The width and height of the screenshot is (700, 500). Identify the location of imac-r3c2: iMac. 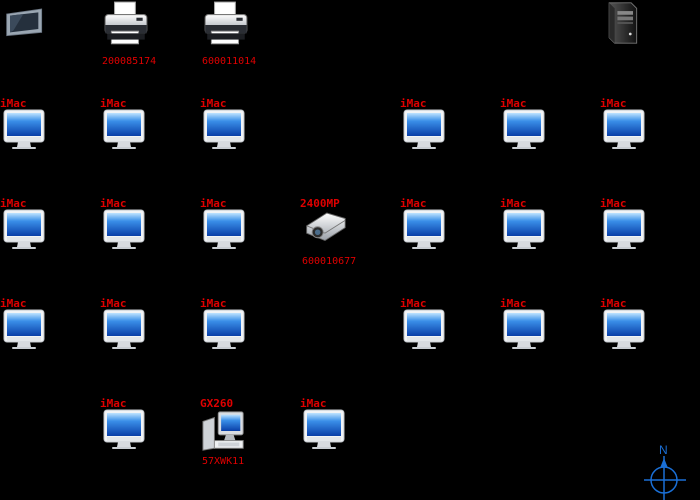
(130, 329).